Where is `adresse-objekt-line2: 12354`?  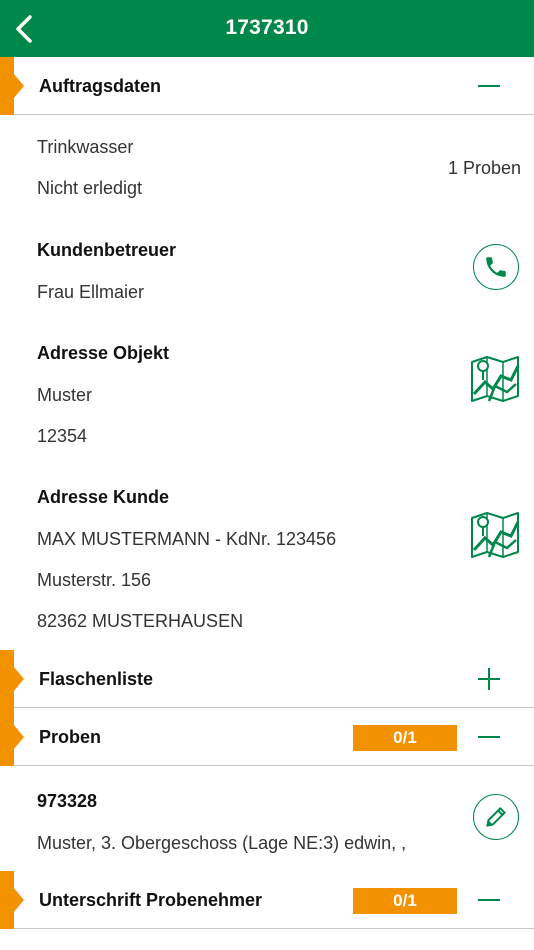
adresse-objekt-line2: 12354 is located at coordinates (62, 436).